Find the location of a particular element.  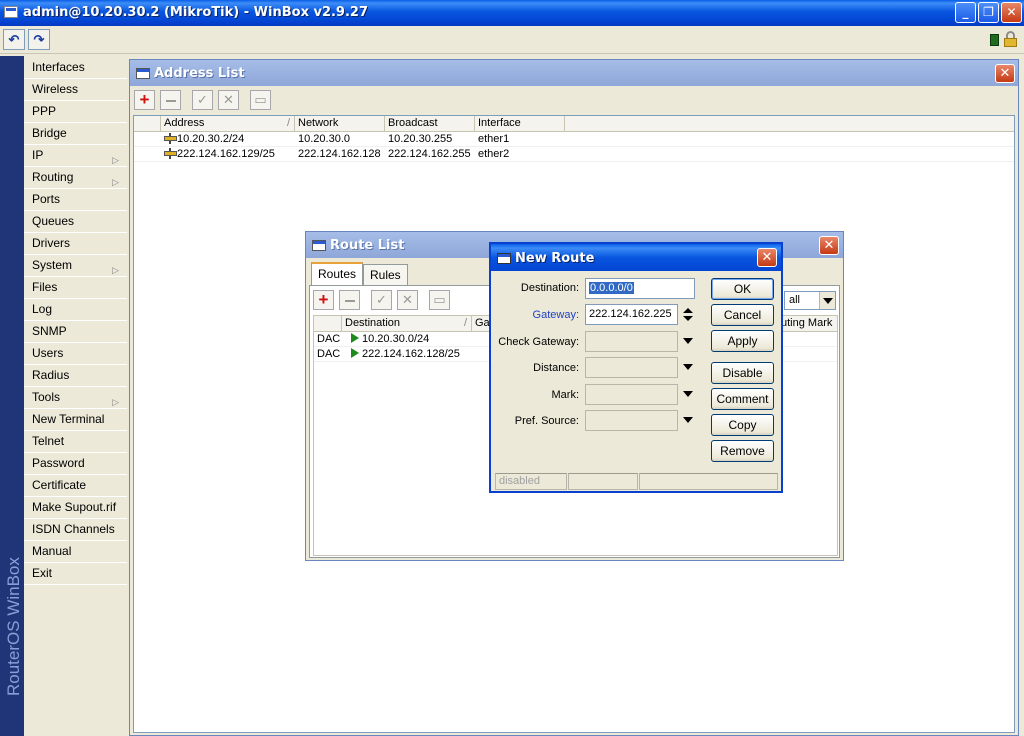

sidebar-item-new-terminal: New Terminal is located at coordinates (75, 420).